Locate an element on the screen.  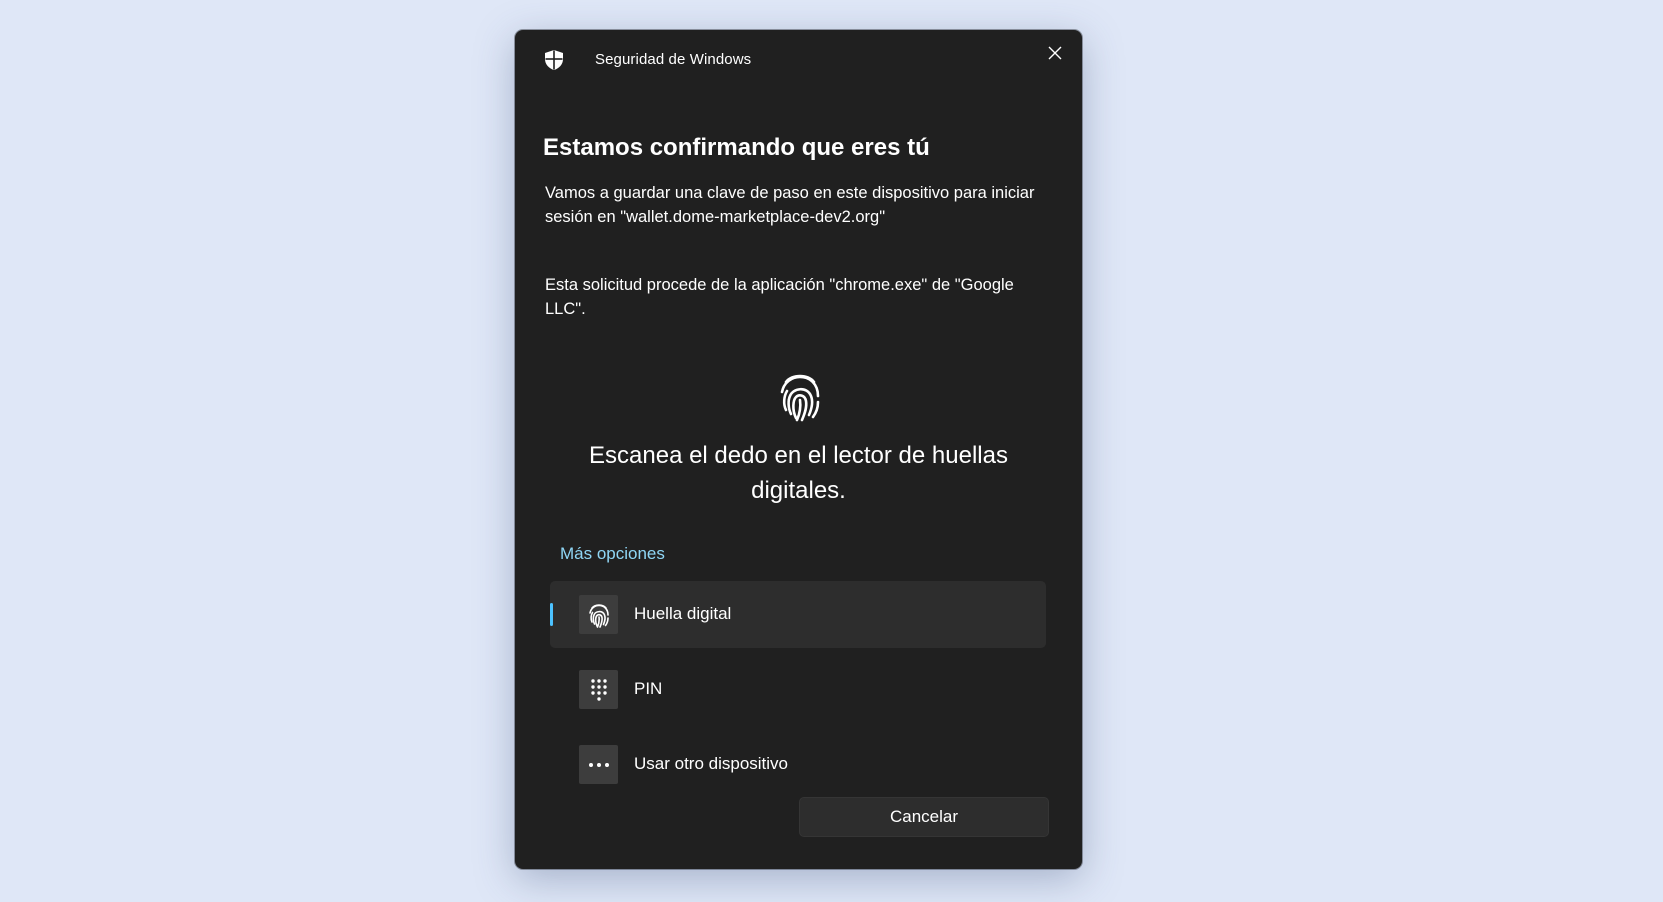
selection-indicator is located at coordinates (551, 614).